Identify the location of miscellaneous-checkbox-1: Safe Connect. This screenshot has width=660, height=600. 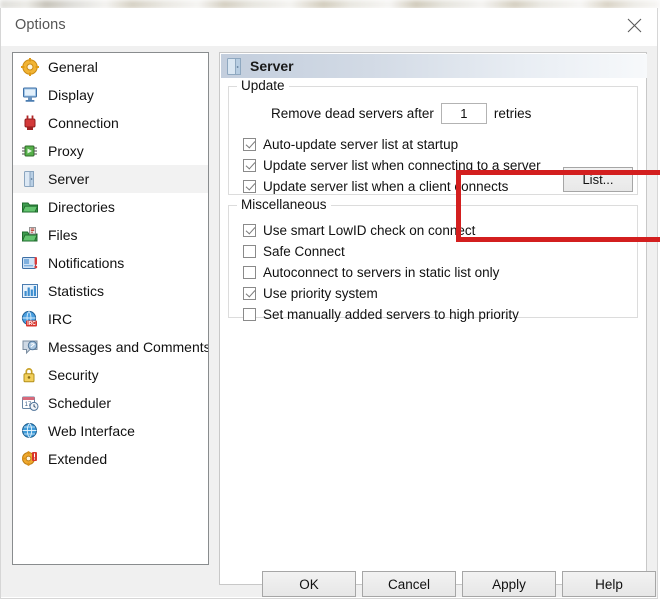
(381, 251).